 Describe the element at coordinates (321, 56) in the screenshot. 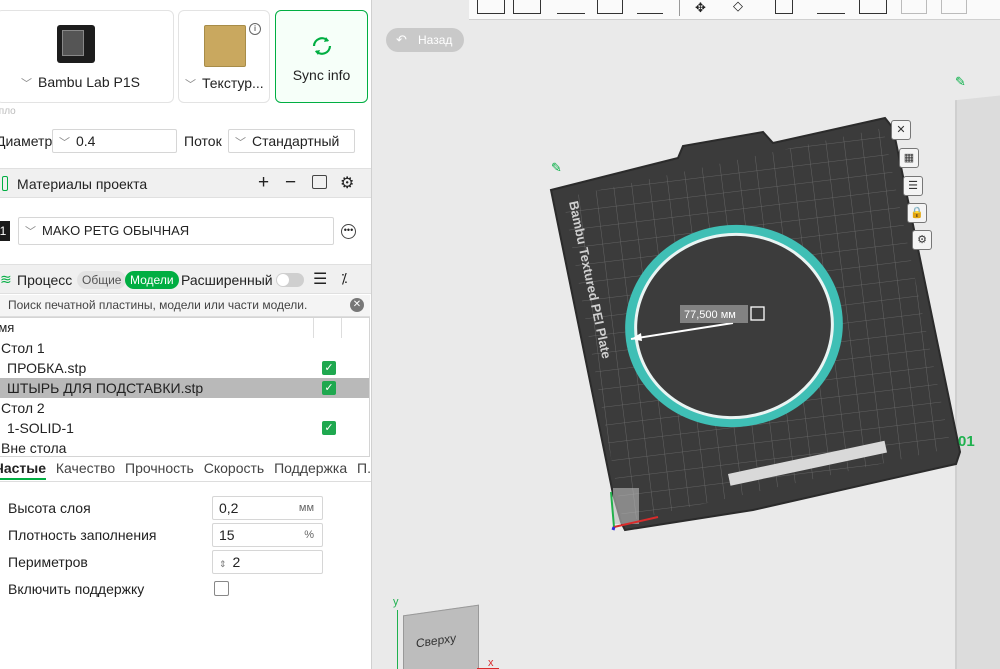

I see `sync-info-button: Sync info` at that location.